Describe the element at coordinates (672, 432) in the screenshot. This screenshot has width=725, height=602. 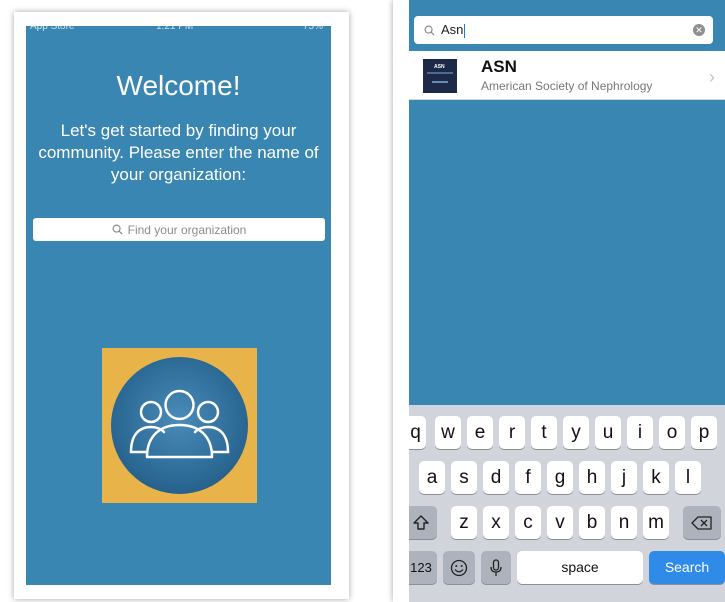
I see `key-o: o` at that location.